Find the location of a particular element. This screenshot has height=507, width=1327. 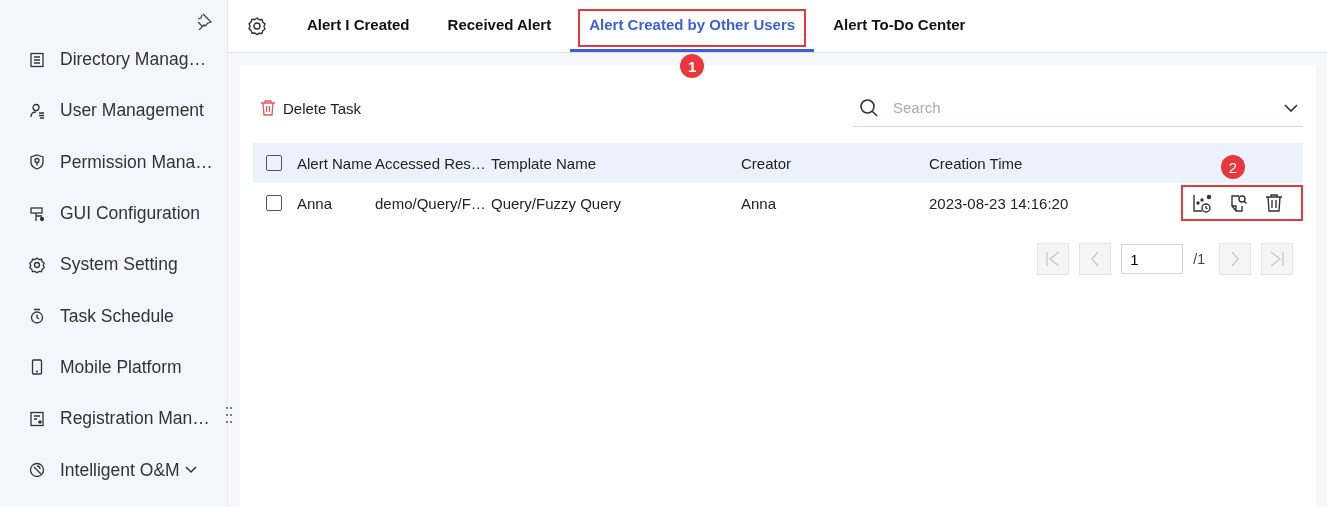

sidebar-item: Task Schedule is located at coordinates (113, 316).